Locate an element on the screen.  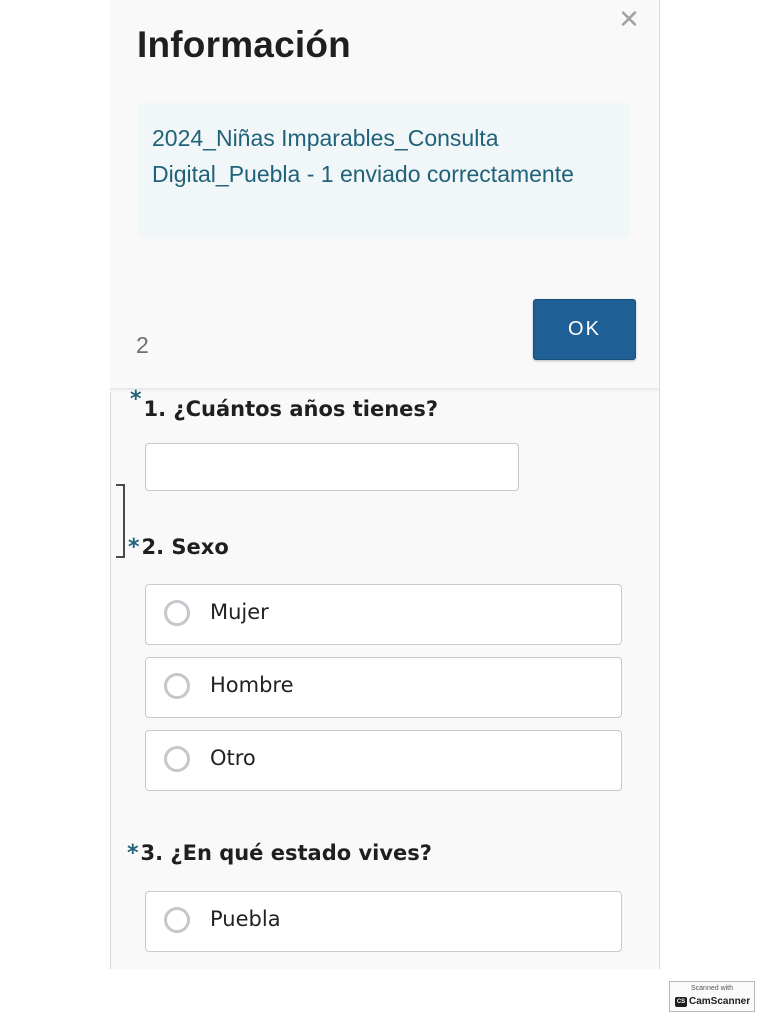
dialog-title: Información is located at coordinates (244, 44).